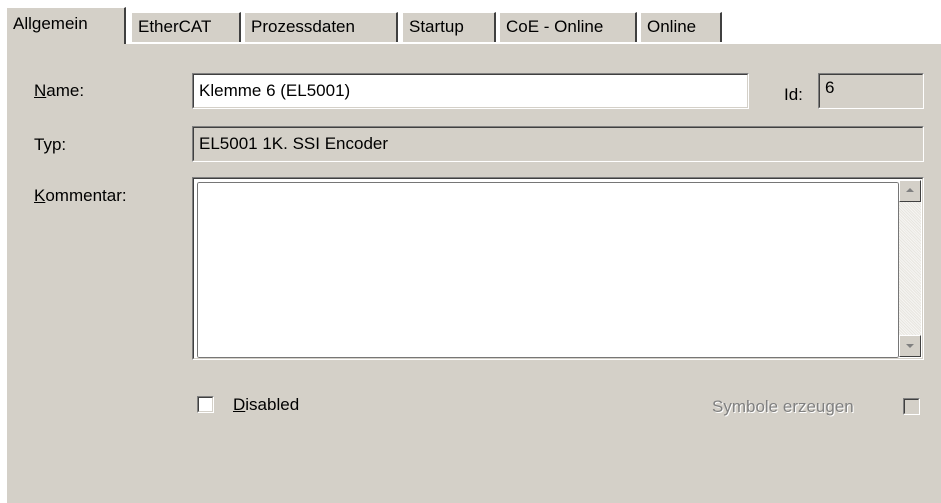 This screenshot has width=941, height=503. I want to click on name-label: Name:, so click(59, 91).